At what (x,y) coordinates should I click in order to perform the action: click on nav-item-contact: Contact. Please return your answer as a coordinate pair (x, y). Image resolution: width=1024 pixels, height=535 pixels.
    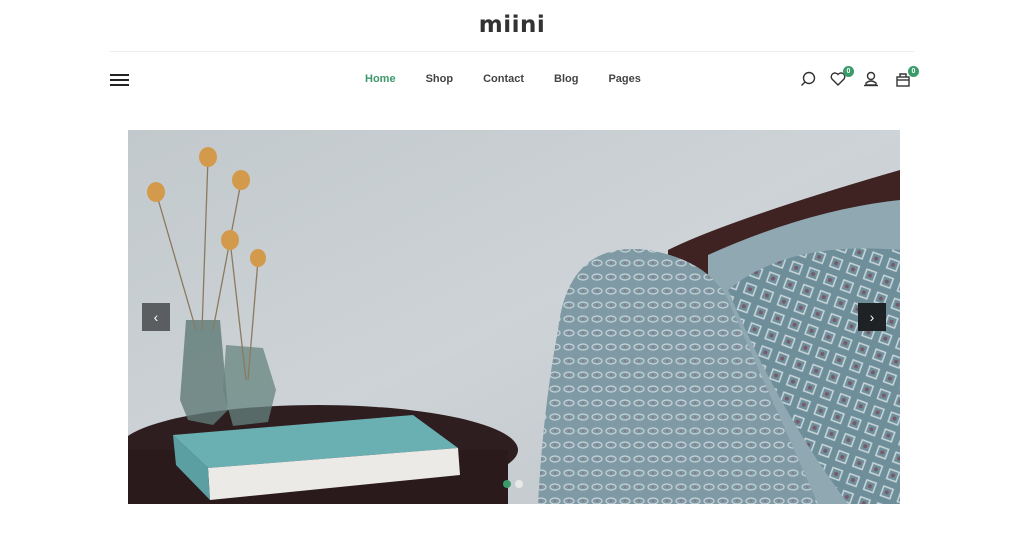
    Looking at the image, I should click on (503, 79).